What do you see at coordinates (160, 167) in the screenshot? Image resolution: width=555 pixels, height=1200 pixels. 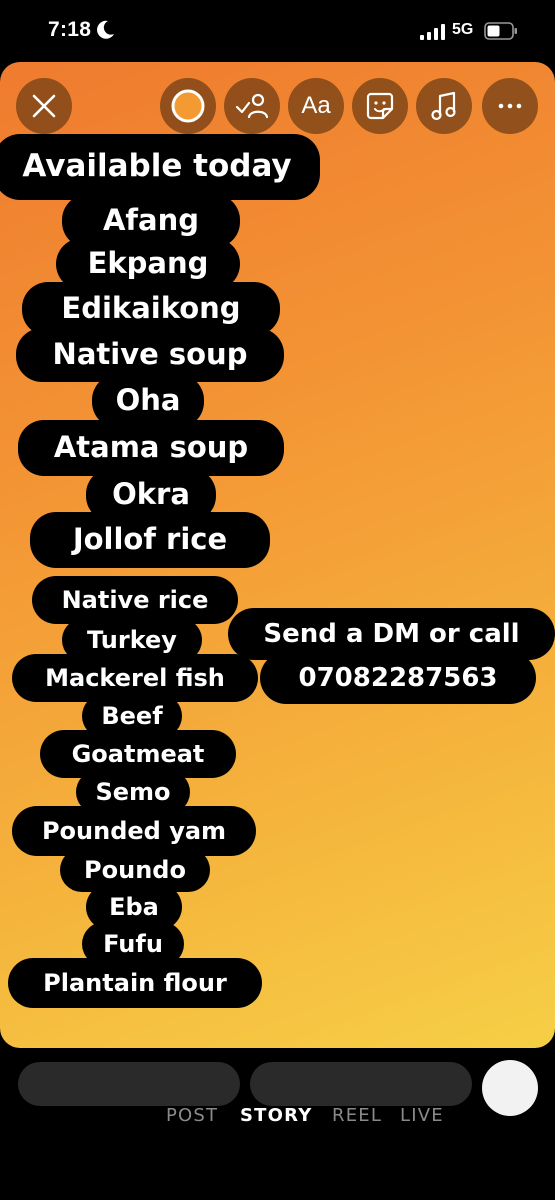 I see `story-heading: Available today` at bounding box center [160, 167].